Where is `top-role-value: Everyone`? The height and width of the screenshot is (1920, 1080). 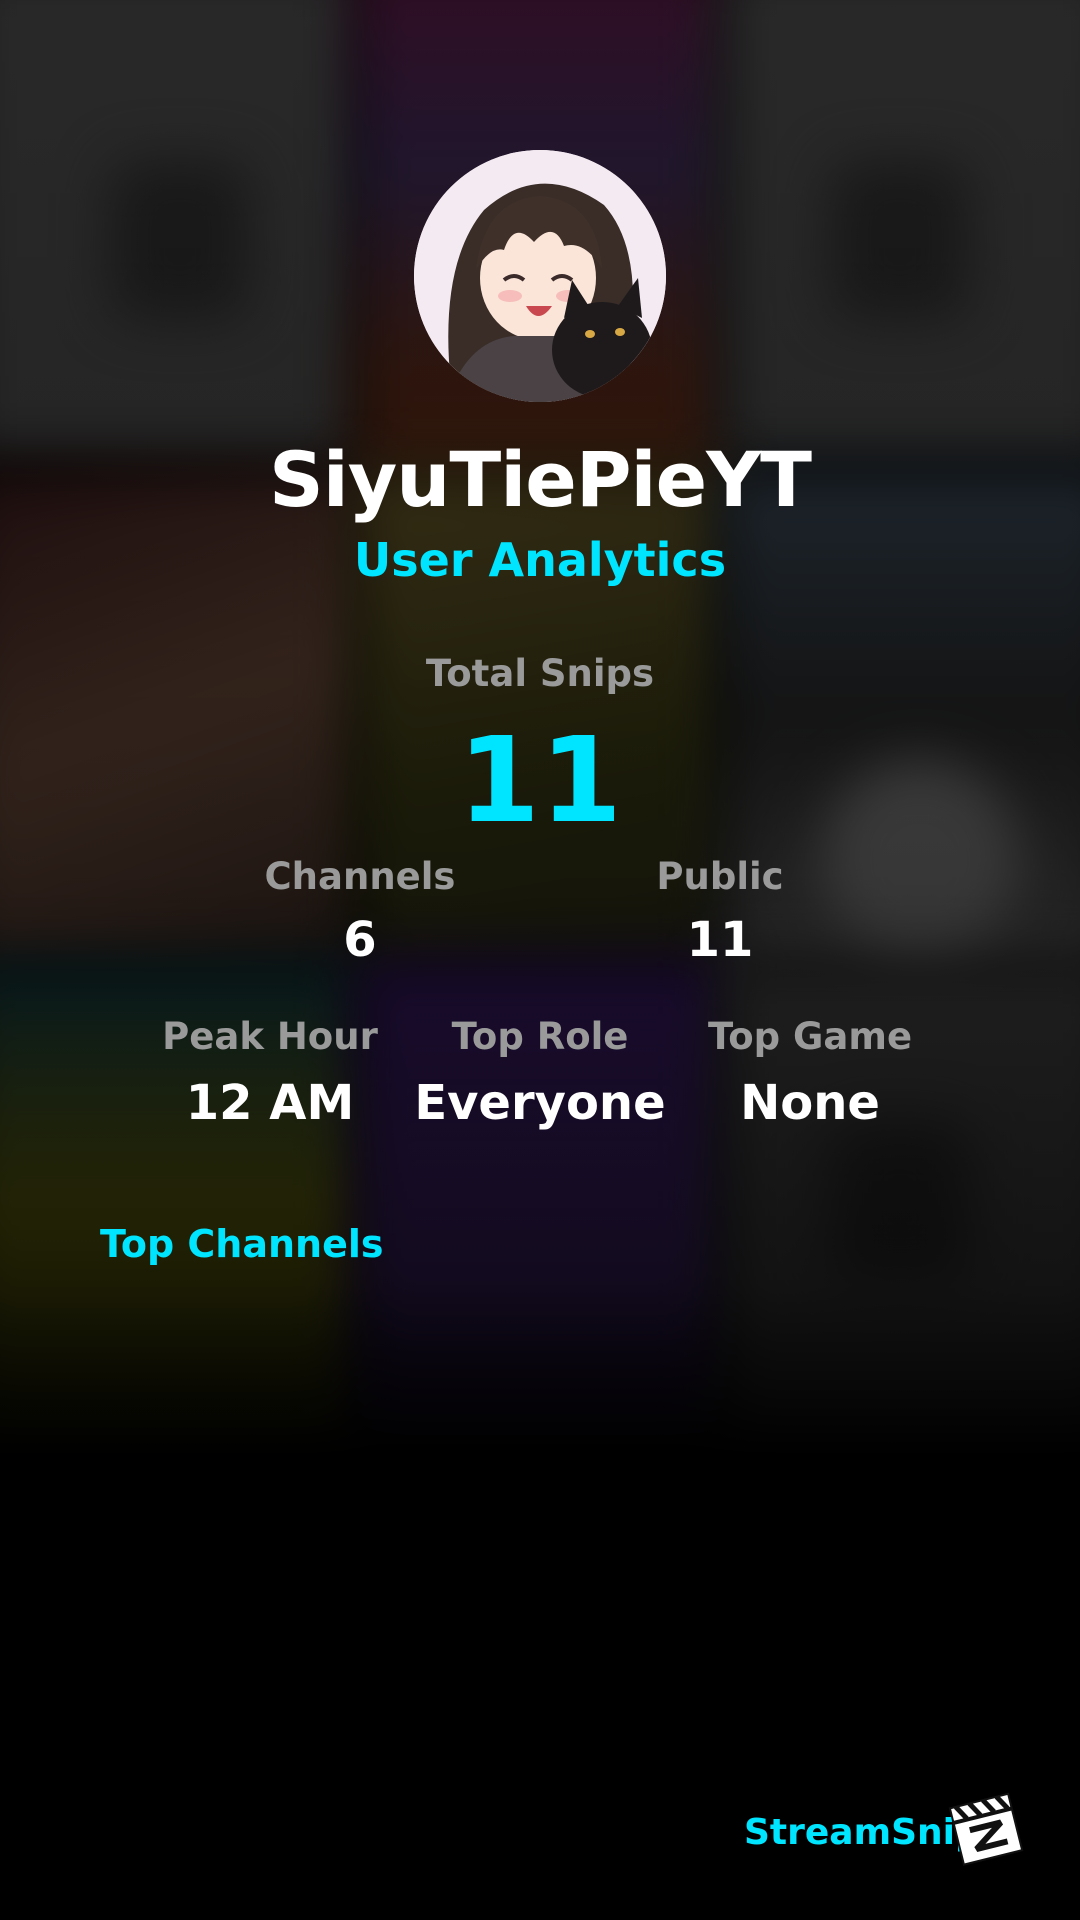
top-role-value: Everyone is located at coordinates (540, 1103).